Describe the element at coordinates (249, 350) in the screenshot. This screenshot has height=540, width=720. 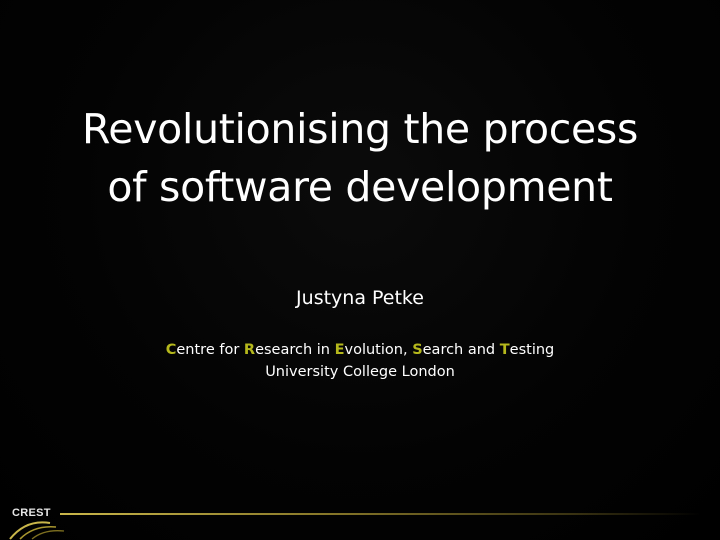
I see `acronym-letter-r: R` at that location.